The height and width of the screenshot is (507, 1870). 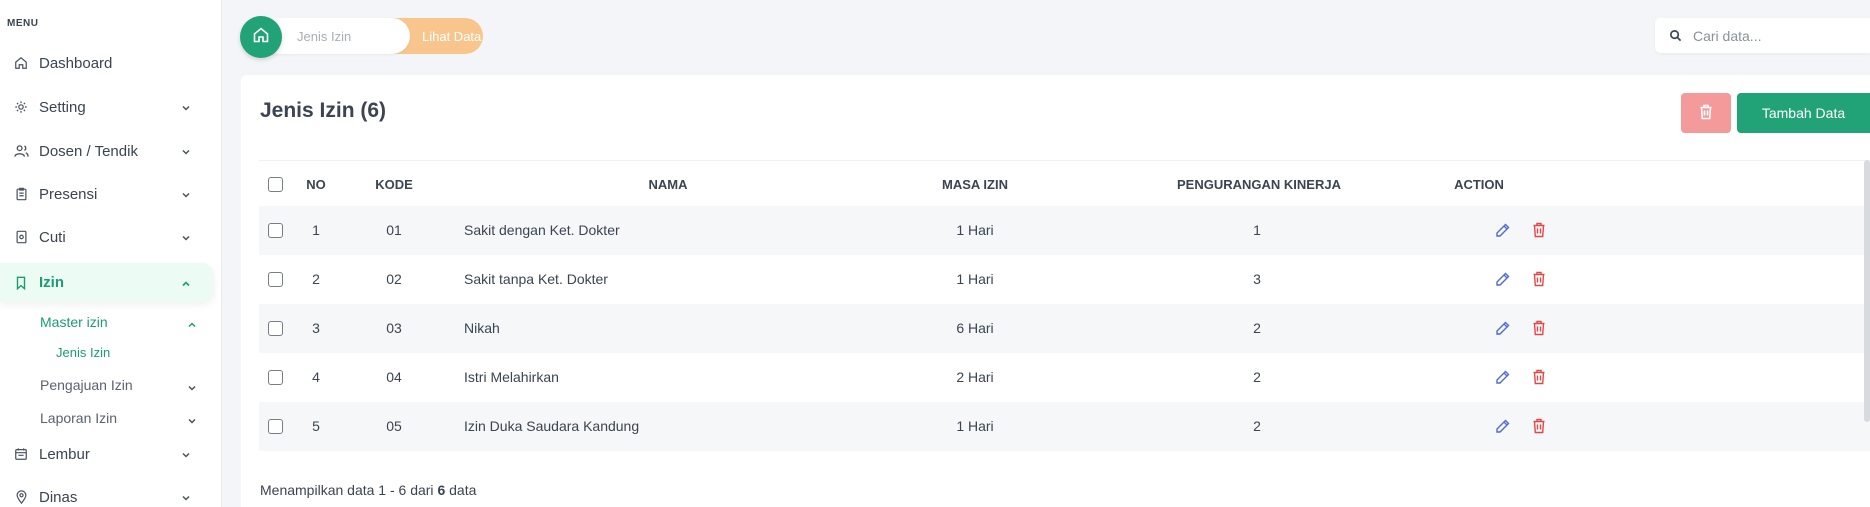 What do you see at coordinates (58, 497) in the screenshot?
I see `sidebar-item-label: Dinas` at bounding box center [58, 497].